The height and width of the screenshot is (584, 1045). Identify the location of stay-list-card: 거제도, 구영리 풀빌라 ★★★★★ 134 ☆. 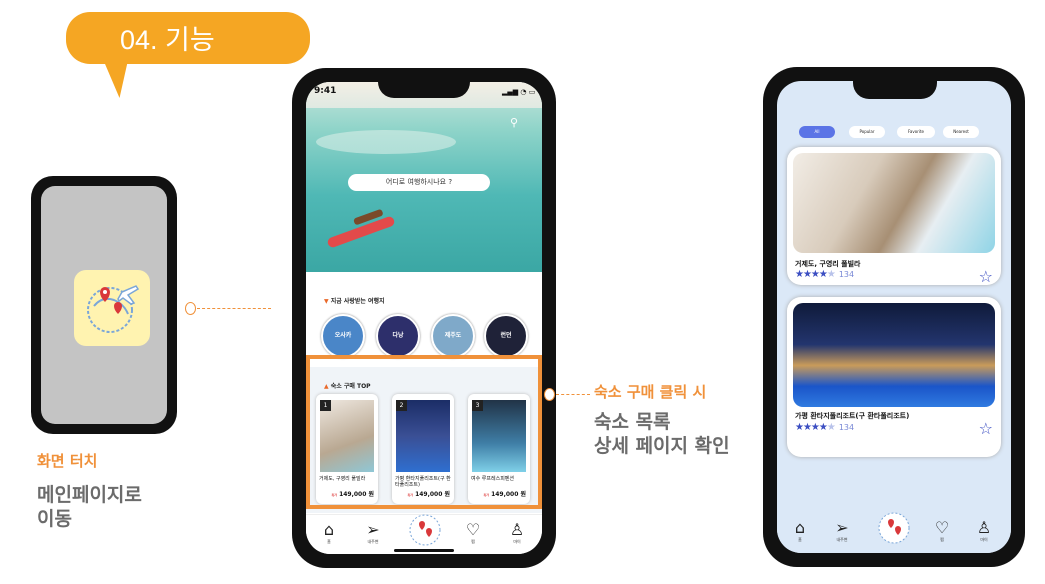
(894, 216).